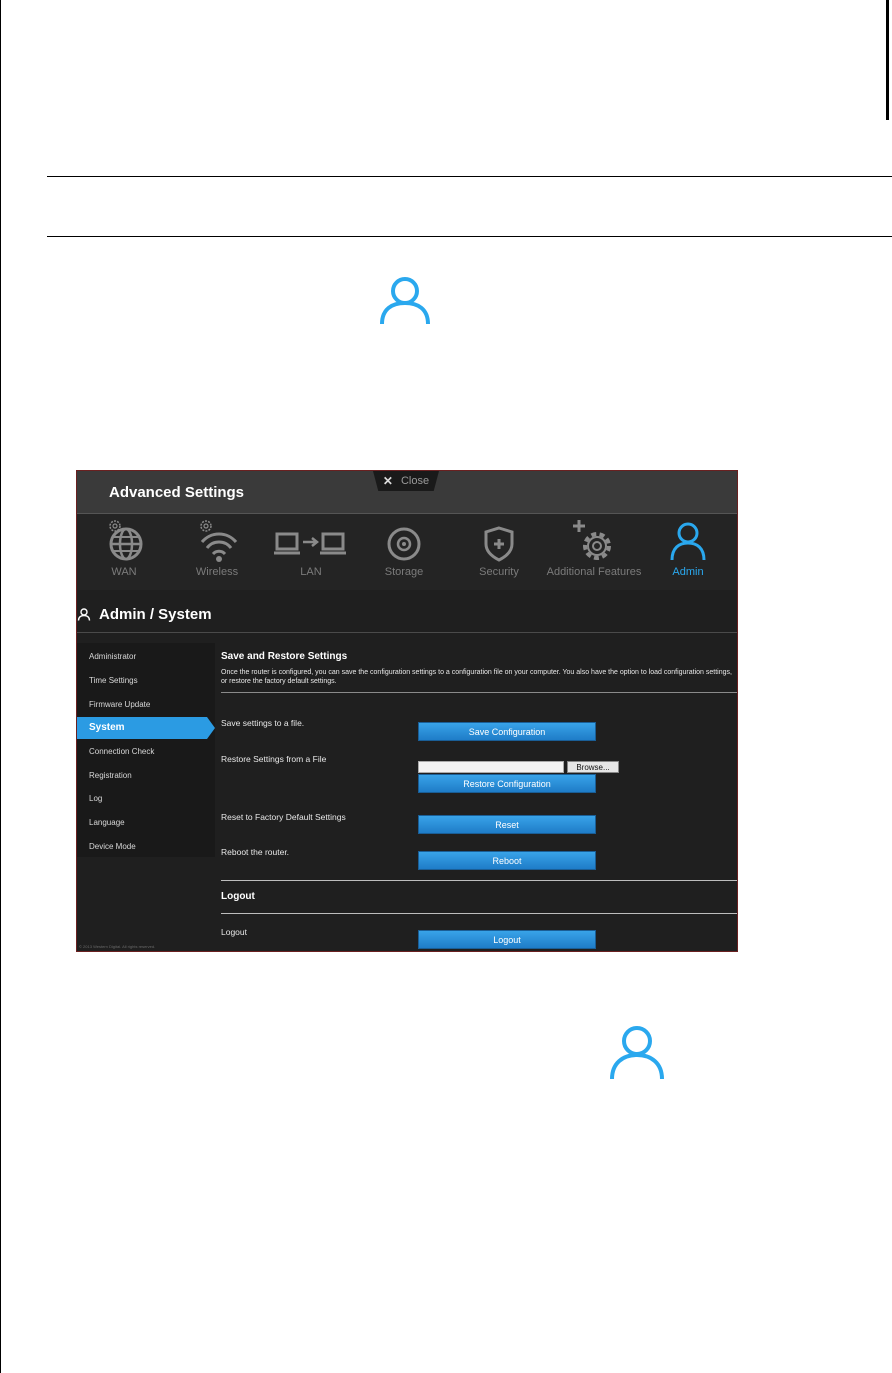 Image resolution: width=892 pixels, height=1373 pixels. I want to click on nav-additional-features: Additional Features, so click(594, 548).